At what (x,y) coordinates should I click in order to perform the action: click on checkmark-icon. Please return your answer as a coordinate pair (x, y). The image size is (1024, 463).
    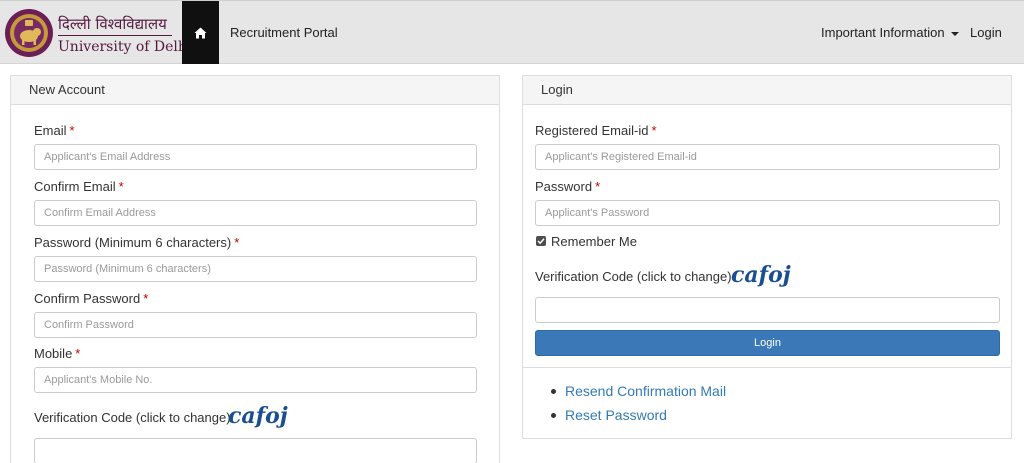
    Looking at the image, I should click on (541, 241).